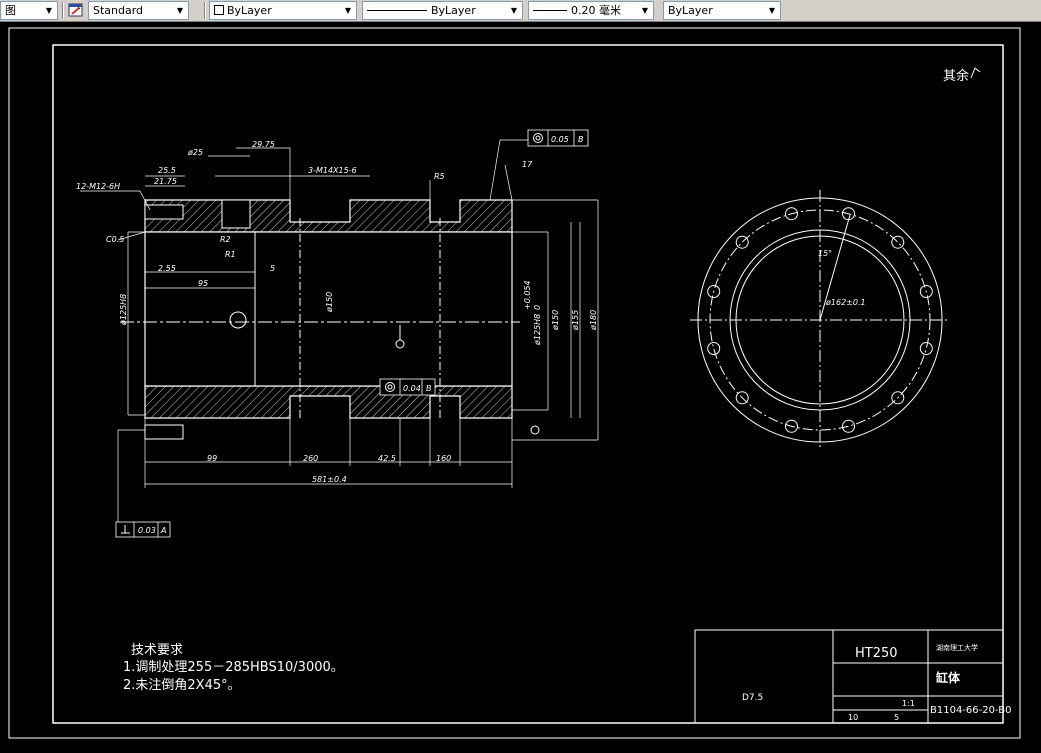 Image resolution: width=1041 pixels, height=753 pixels. Describe the element at coordinates (163, 530) in the screenshot. I see `svg-text: A` at that location.